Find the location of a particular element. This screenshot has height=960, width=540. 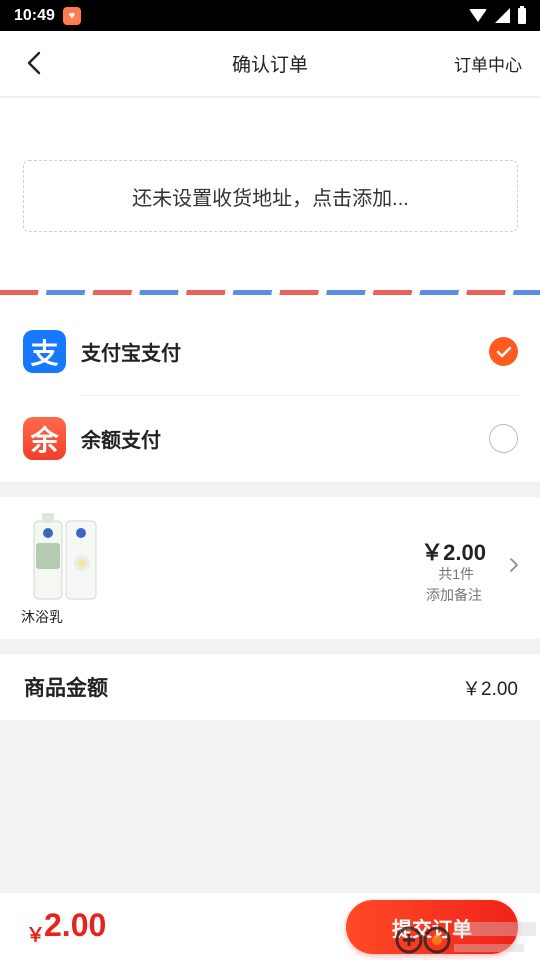

back-button is located at coordinates (34, 63).